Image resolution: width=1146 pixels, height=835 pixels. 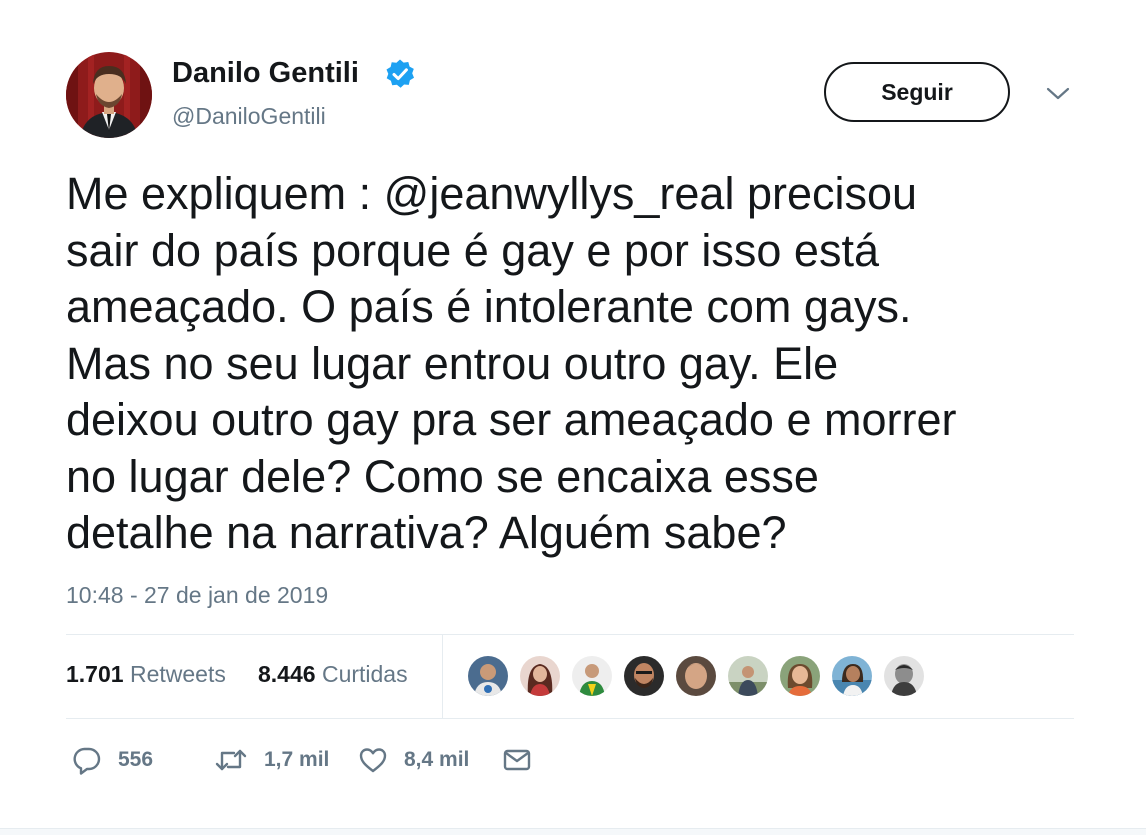 I want to click on likes-label: Curtidas, so click(x=364, y=674).